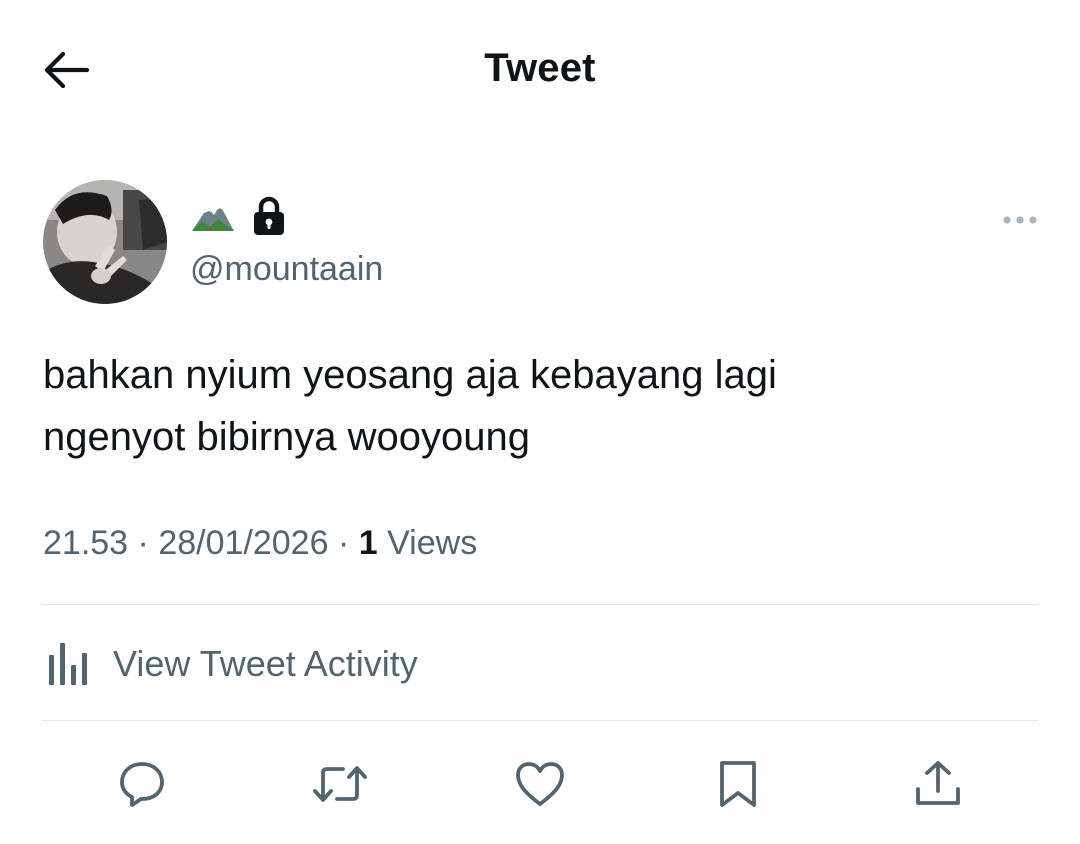  I want to click on more-horizontal-icon, so click(1020, 220).